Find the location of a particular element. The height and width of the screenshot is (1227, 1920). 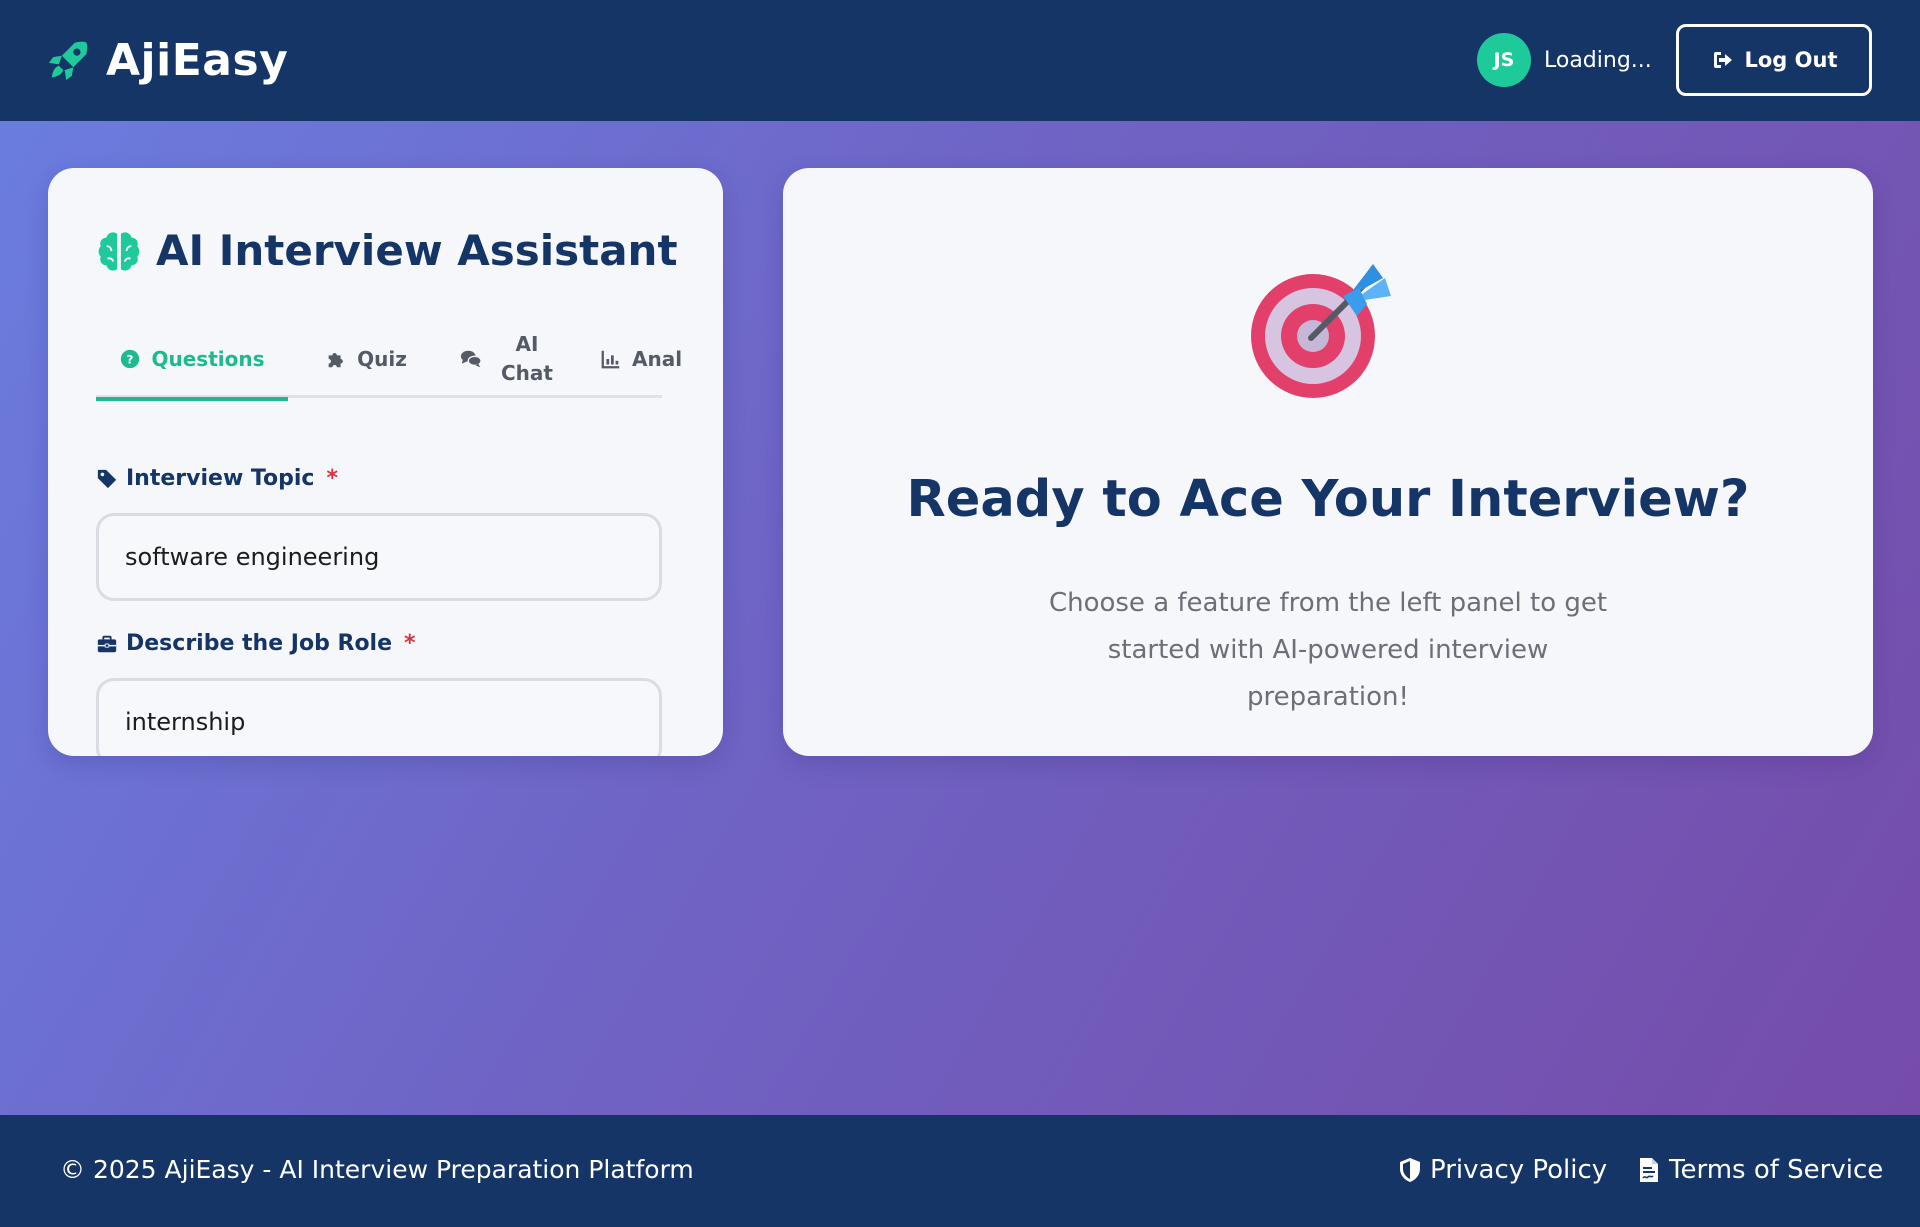

tab-label: AI Chat is located at coordinates (527, 358).